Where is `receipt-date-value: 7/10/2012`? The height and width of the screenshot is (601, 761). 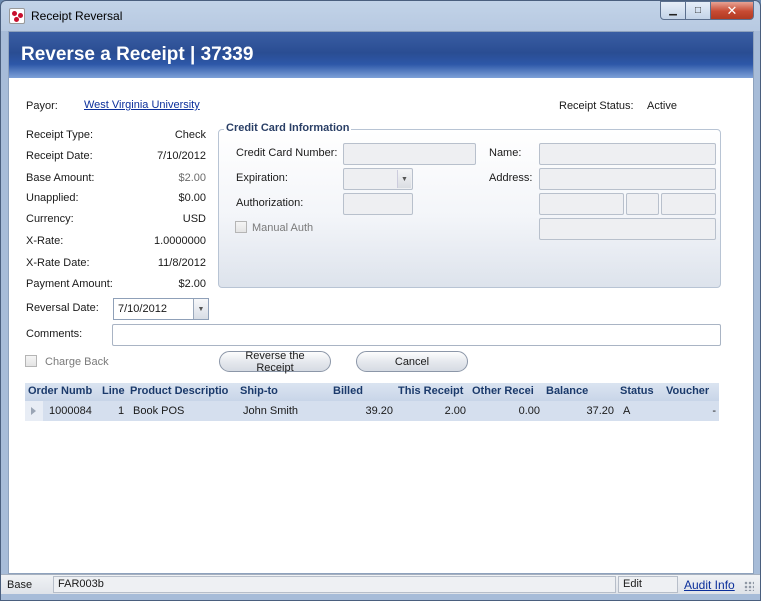
receipt-date-value: 7/10/2012 is located at coordinates (181, 156).